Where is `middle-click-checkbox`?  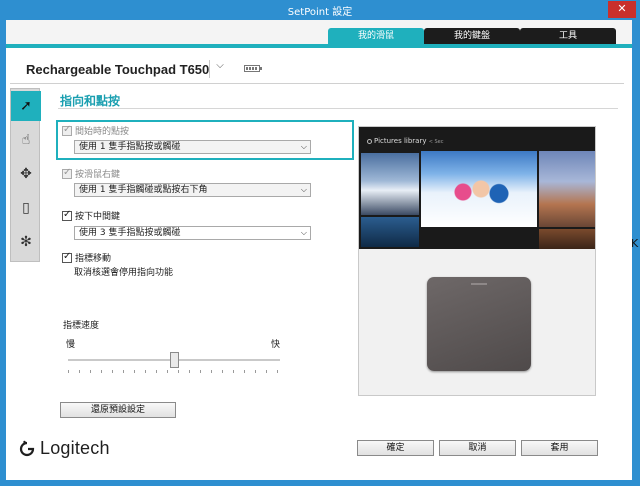
middle-click-checkbox is located at coordinates (67, 215).